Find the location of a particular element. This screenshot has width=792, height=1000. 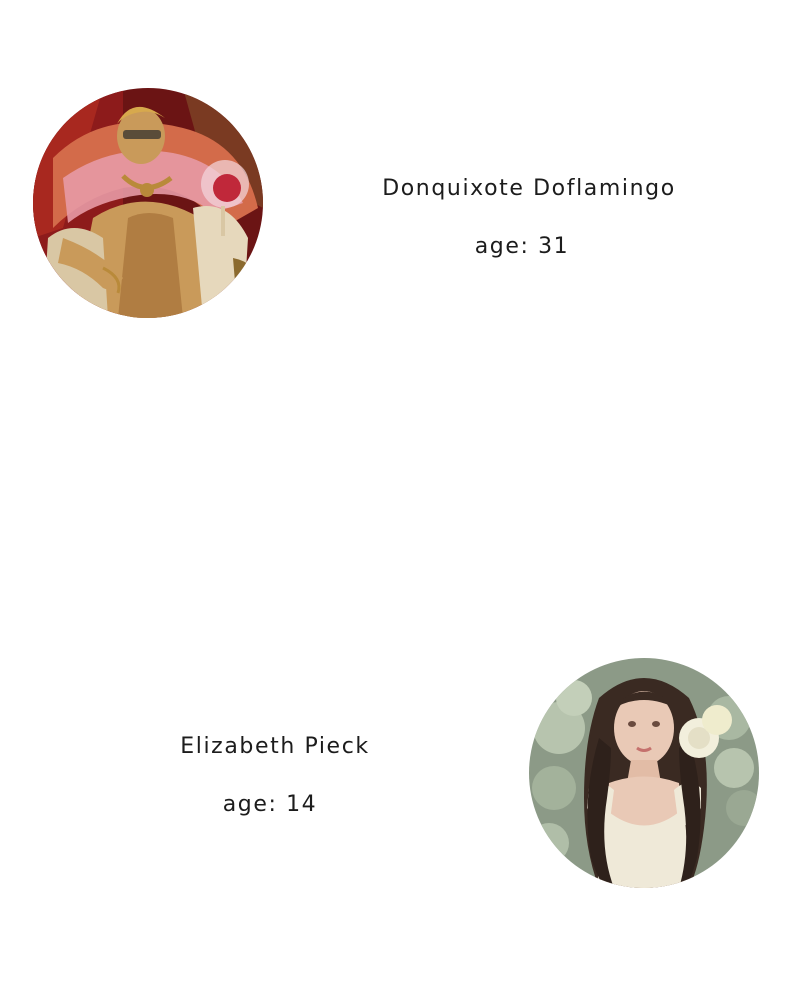

profile-age: age: 31 is located at coordinates (522, 246).